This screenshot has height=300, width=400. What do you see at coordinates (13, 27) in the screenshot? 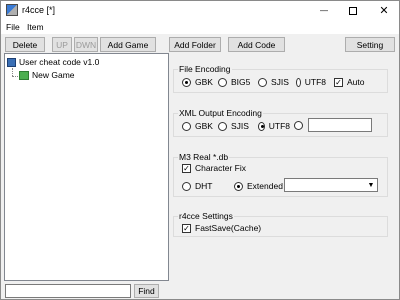
I see `menu-file: File` at bounding box center [13, 27].